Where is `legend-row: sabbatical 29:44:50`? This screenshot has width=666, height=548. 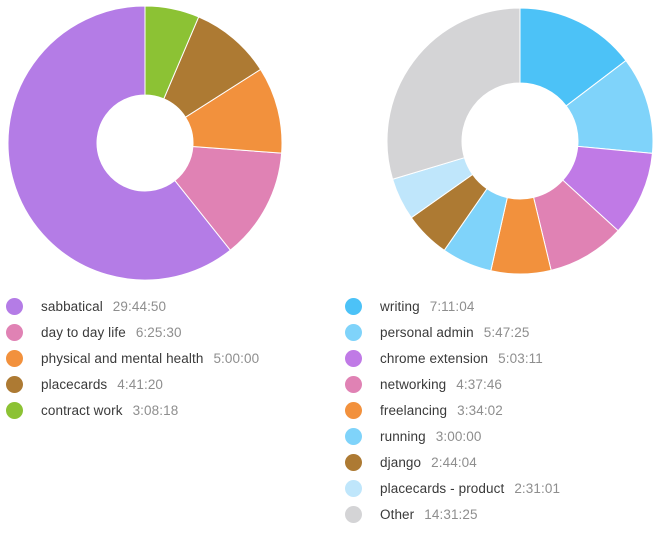 legend-row: sabbatical 29:44:50 is located at coordinates (172, 306).